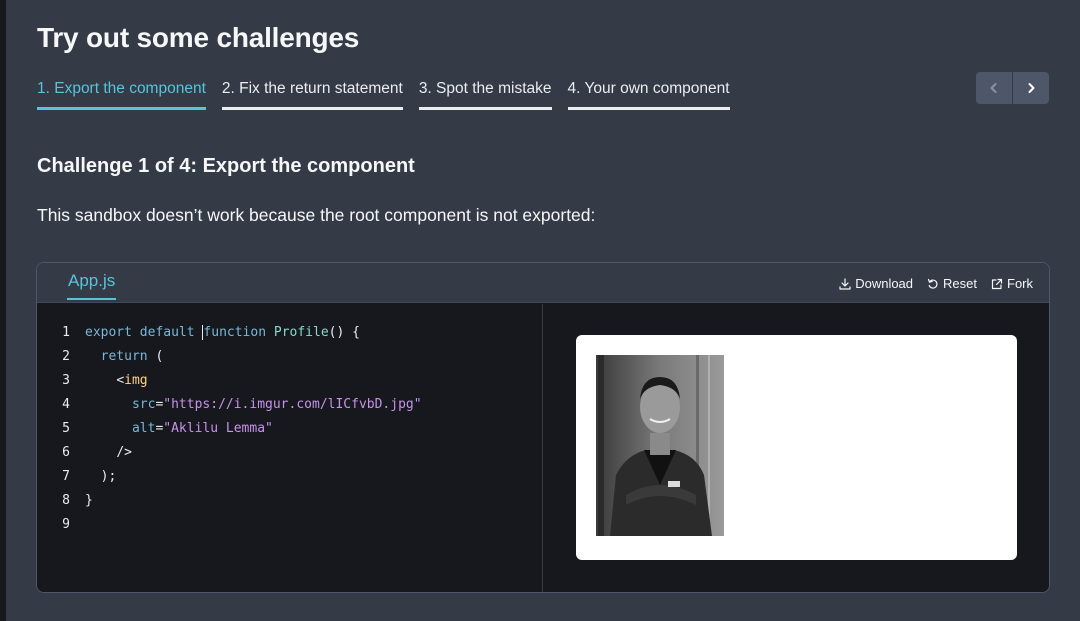  What do you see at coordinates (66, 380) in the screenshot?
I see `line-number: 3` at bounding box center [66, 380].